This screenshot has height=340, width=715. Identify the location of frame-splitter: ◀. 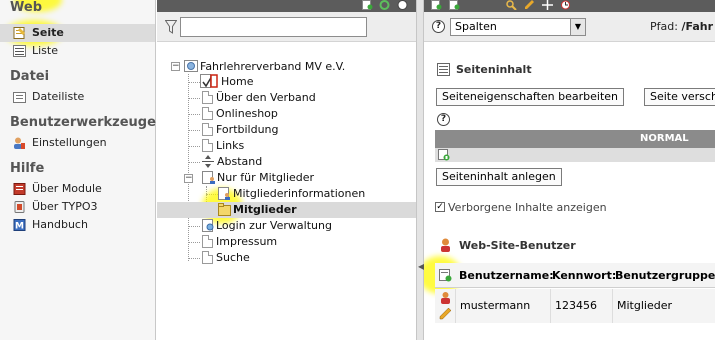
(420, 170).